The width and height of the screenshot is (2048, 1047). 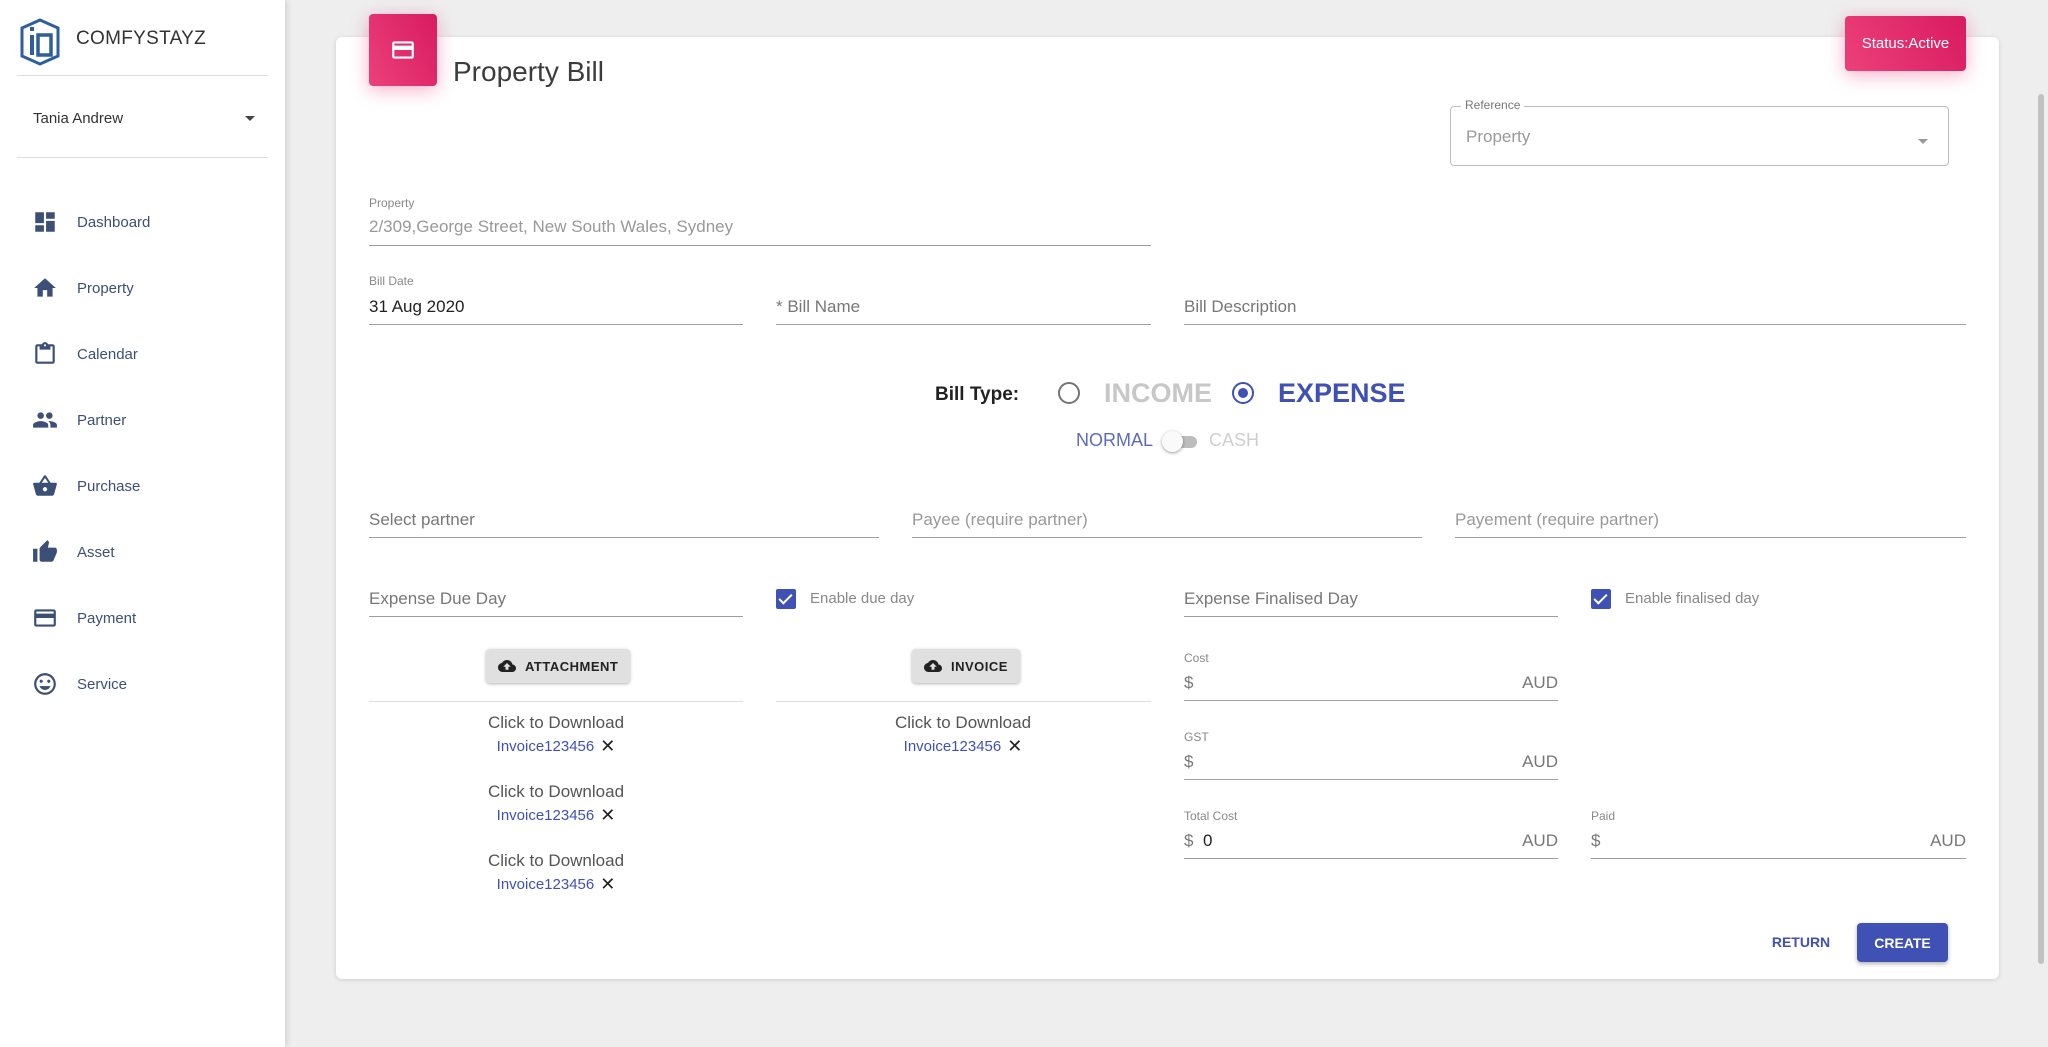 What do you see at coordinates (818, 306) in the screenshot?
I see `bill-name-placeholder: * Bill Name` at bounding box center [818, 306].